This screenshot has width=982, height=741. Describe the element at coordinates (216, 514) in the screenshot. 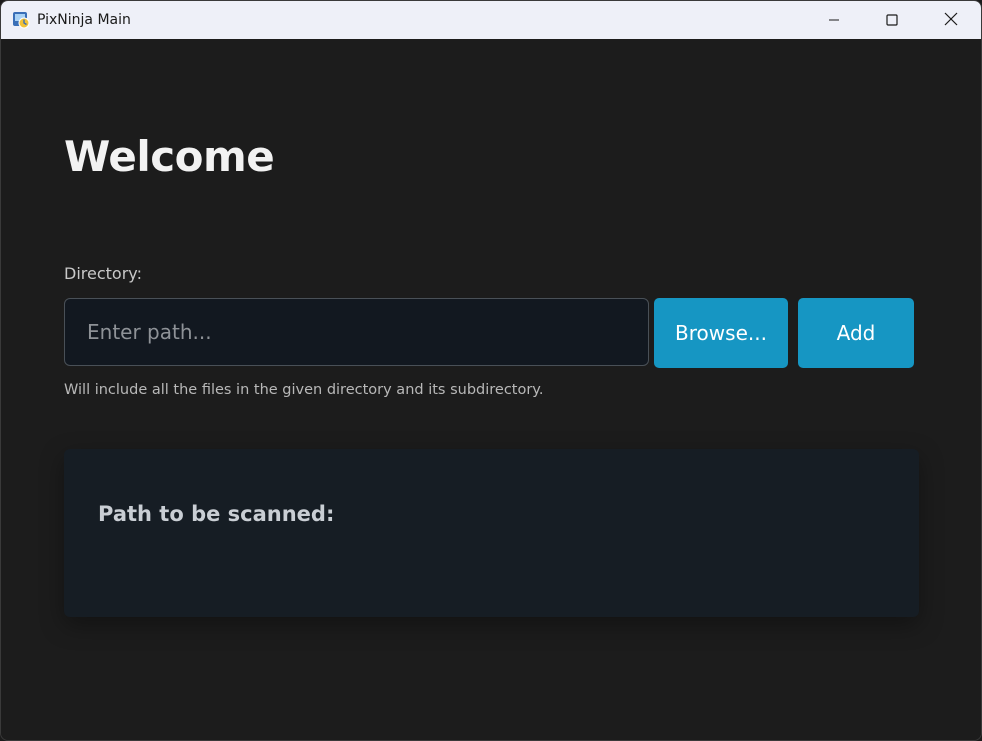

I see `scan-paths-title: Path to be scanned:` at that location.